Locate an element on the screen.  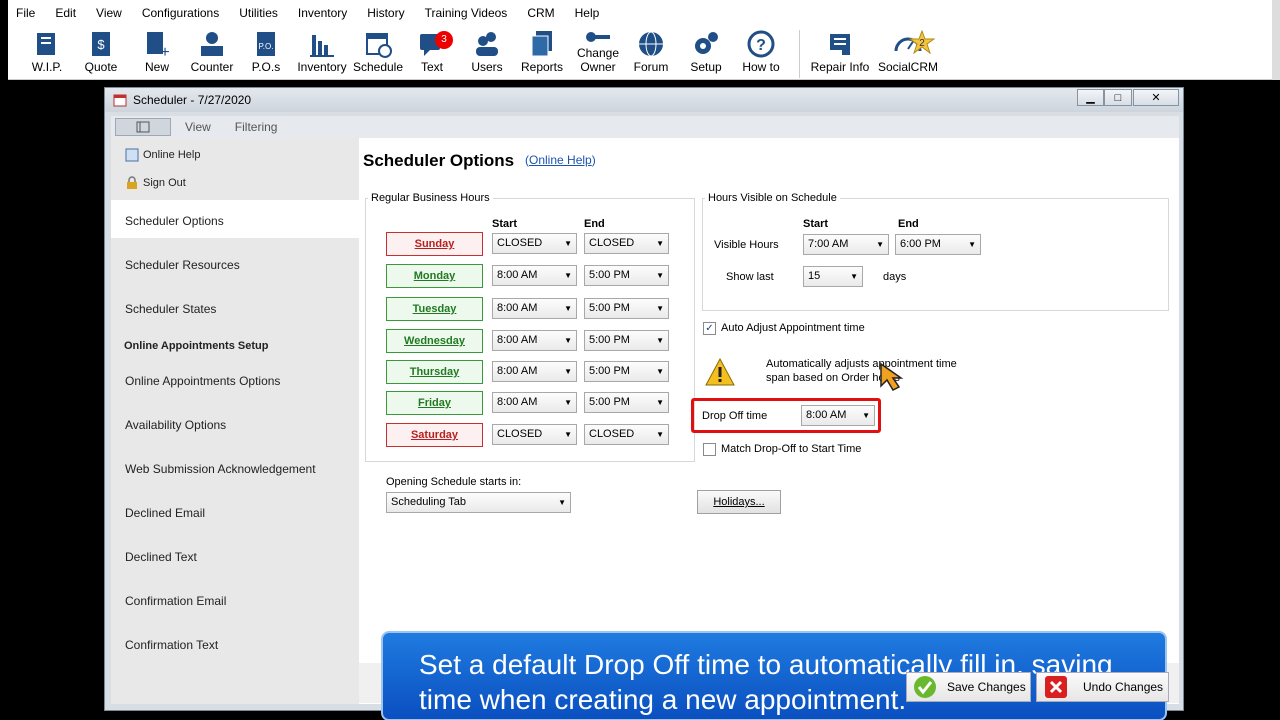
save-changes-button: Save Changes is located at coordinates (968, 687).